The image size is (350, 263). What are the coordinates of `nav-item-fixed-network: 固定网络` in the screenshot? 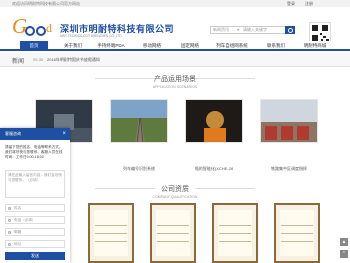 It's located at (190, 46).